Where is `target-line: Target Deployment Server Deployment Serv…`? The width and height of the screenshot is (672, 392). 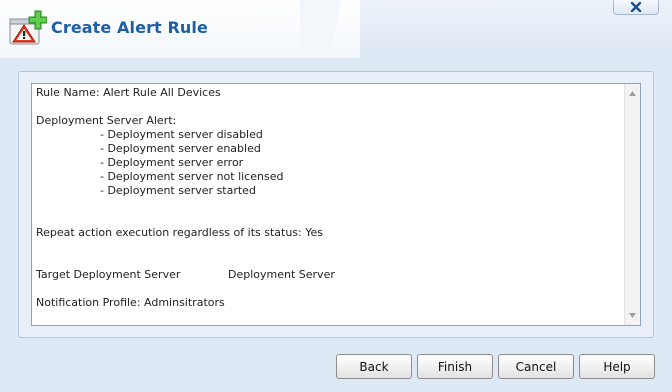
target-line: Target Deployment Server Deployment Serv… is located at coordinates (329, 275).